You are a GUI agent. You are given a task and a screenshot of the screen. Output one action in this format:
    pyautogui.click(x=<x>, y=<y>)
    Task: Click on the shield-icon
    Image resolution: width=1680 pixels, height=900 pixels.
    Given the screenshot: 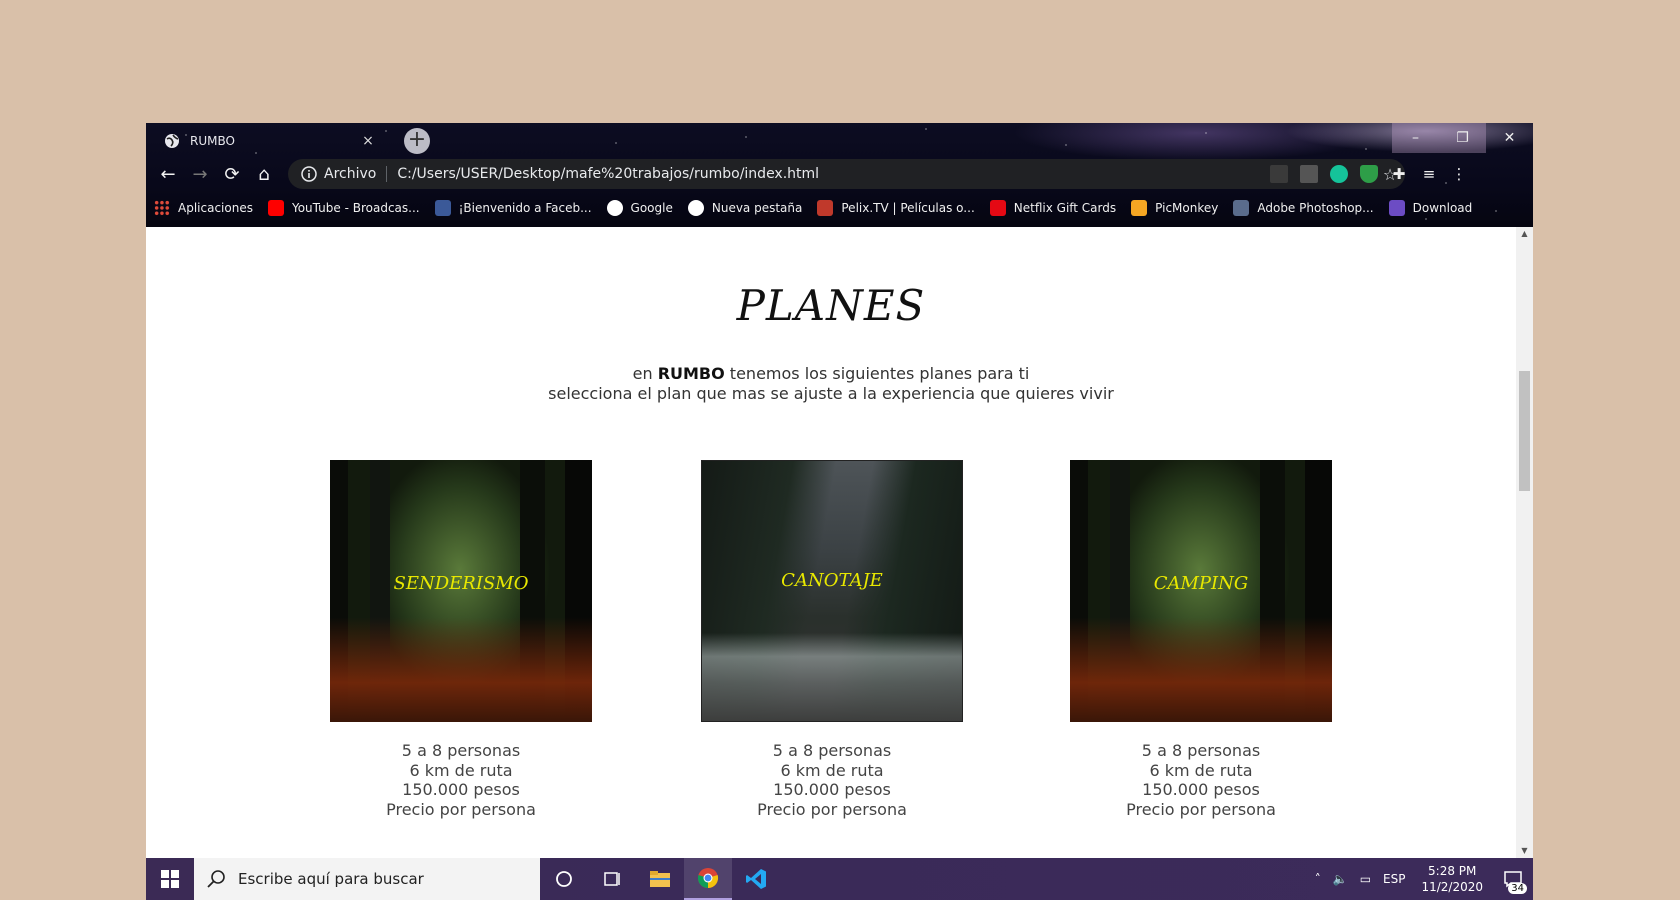 What is the action you would take?
    pyautogui.click(x=1369, y=174)
    